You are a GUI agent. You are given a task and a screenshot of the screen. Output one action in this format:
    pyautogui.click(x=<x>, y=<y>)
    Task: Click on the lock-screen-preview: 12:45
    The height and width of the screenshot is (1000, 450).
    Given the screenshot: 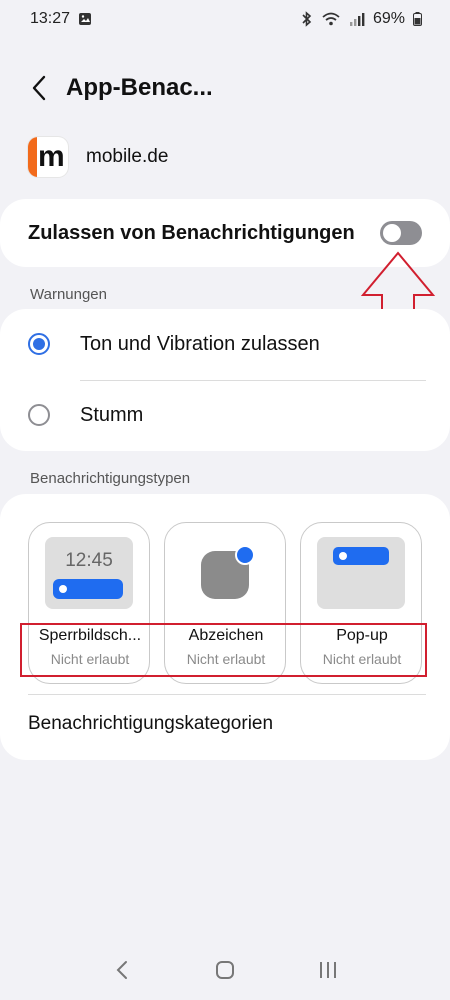 What is the action you would take?
    pyautogui.click(x=89, y=573)
    